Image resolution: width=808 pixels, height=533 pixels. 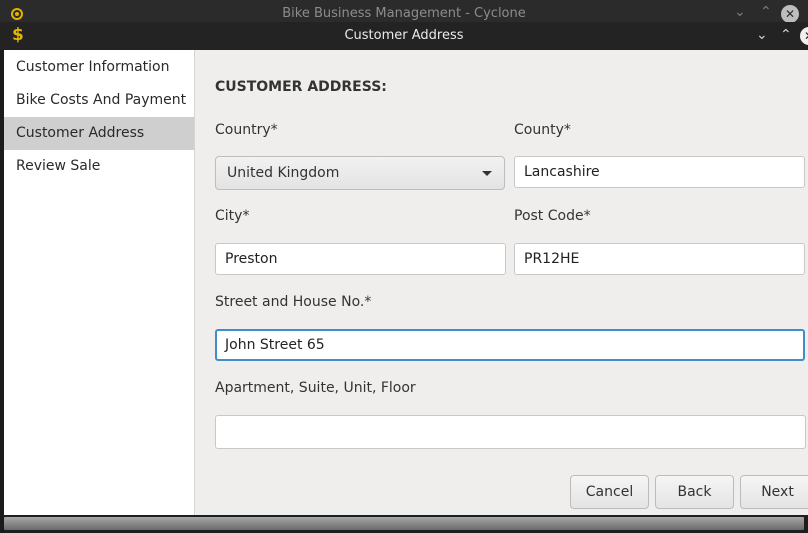 What do you see at coordinates (404, 523) in the screenshot?
I see `horizontal-scrollbar` at bounding box center [404, 523].